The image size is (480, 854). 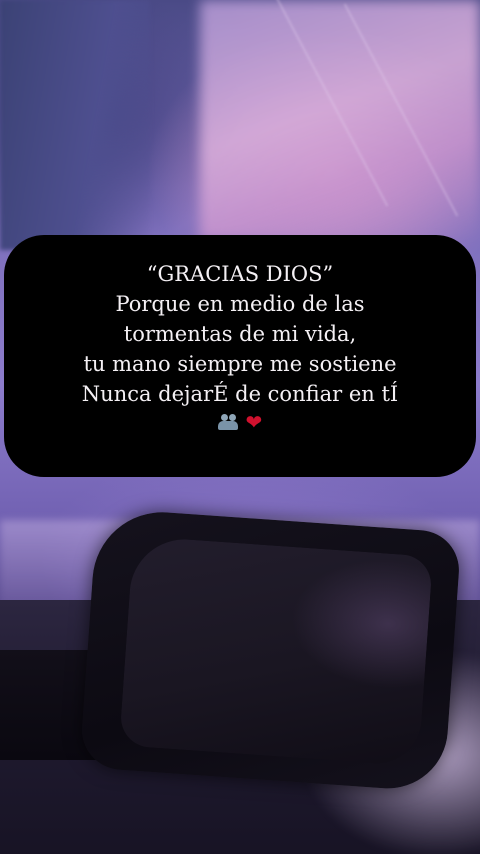 I want to click on quote-line-2: tormentas de mi vida,, so click(x=240, y=334).